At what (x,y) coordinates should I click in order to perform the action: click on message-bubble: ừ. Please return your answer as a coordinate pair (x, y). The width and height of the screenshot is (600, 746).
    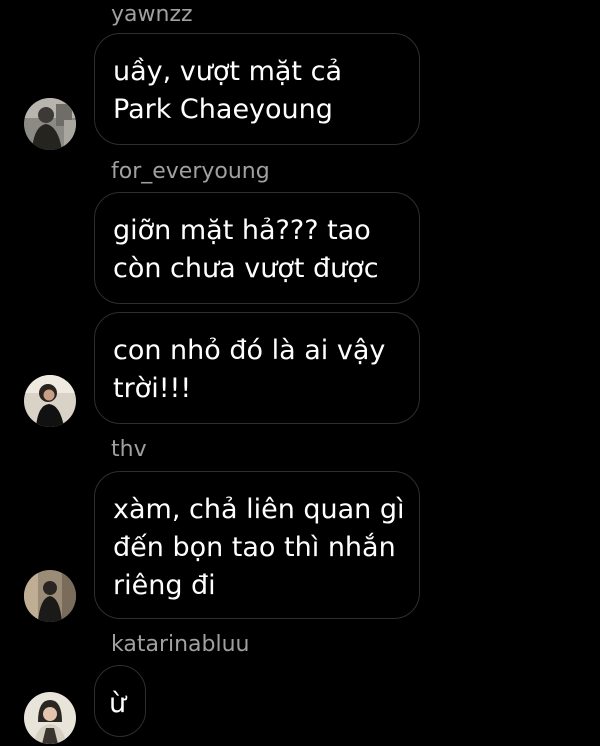
    Looking at the image, I should click on (120, 701).